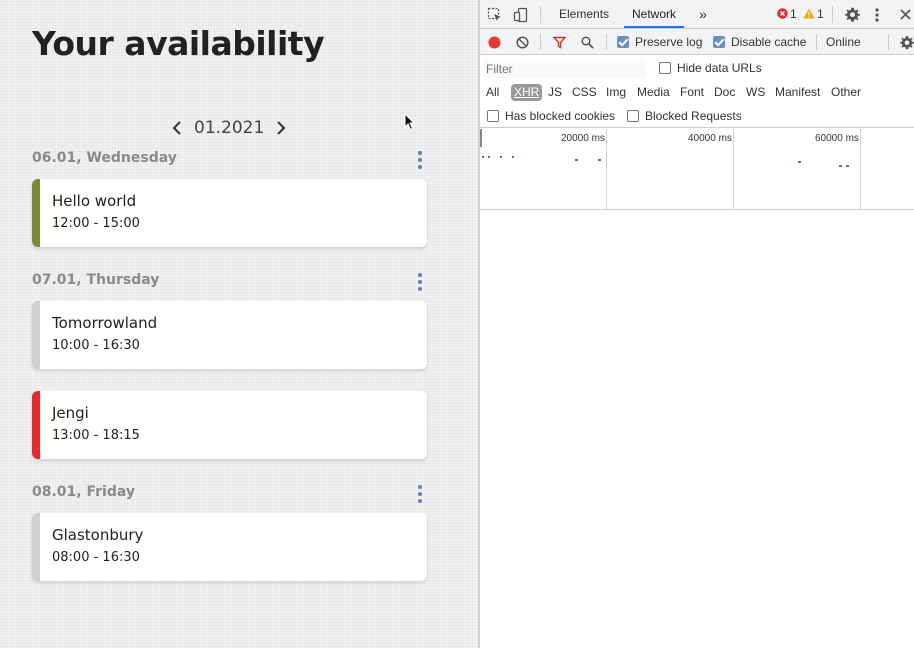  I want to click on tab-elements: Elements, so click(584, 14).